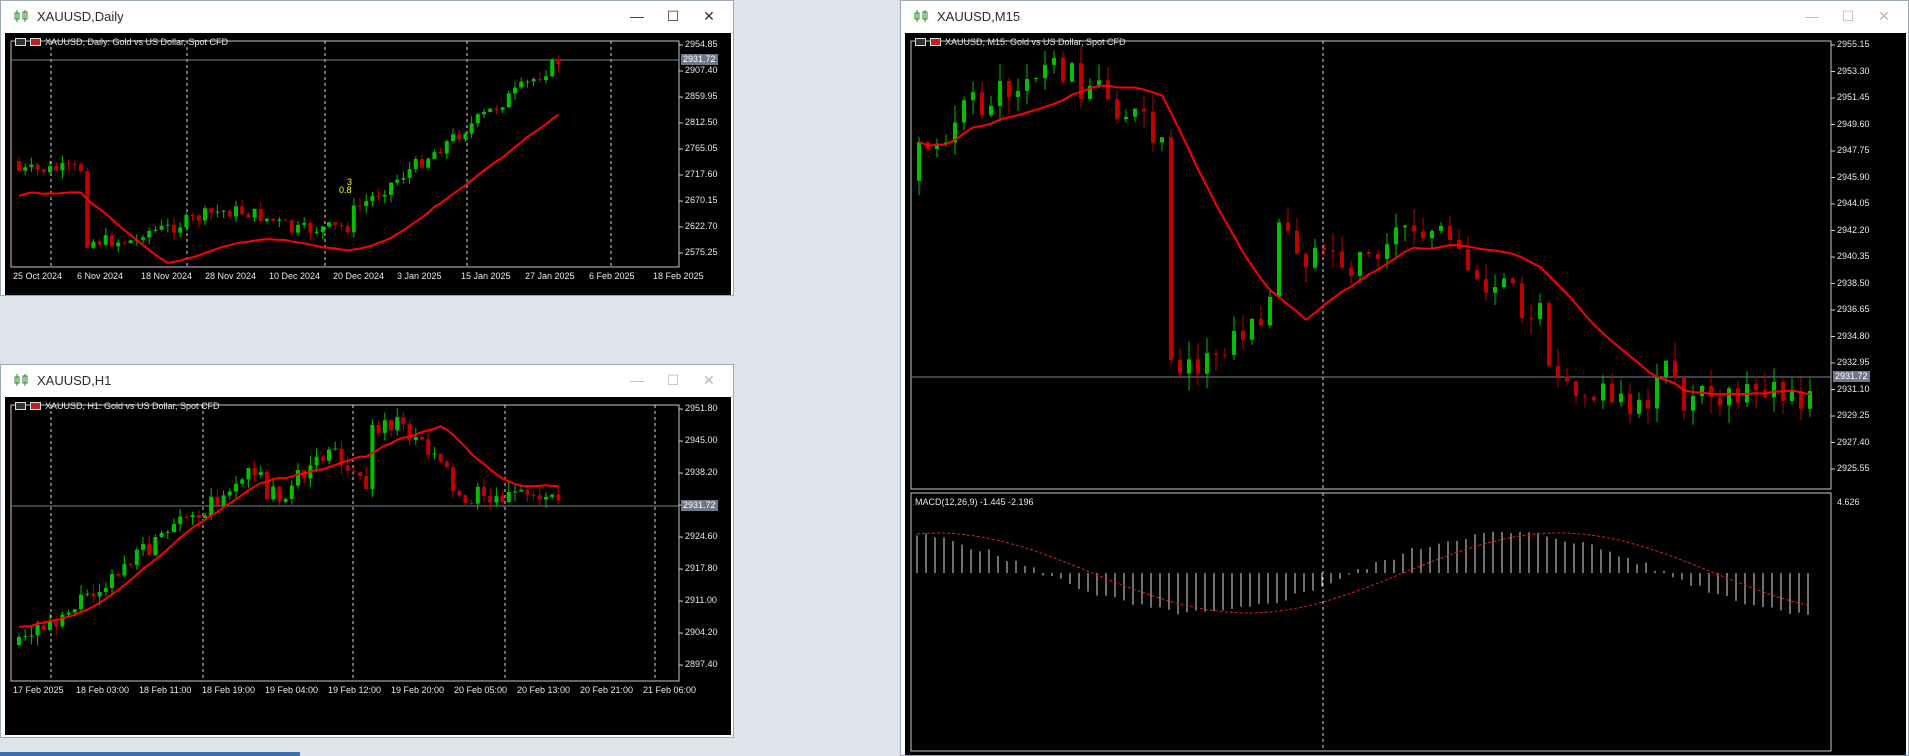 The width and height of the screenshot is (1909, 756). Describe the element at coordinates (1853, 335) in the screenshot. I see `price-axis-label: 2934.80` at that location.